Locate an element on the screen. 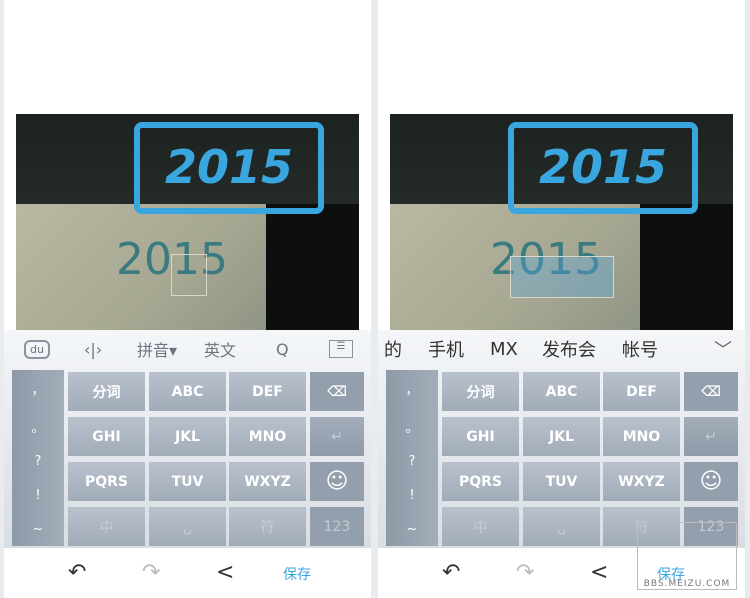 This screenshot has width=750, height=598. search-icon: Q is located at coordinates (282, 349).